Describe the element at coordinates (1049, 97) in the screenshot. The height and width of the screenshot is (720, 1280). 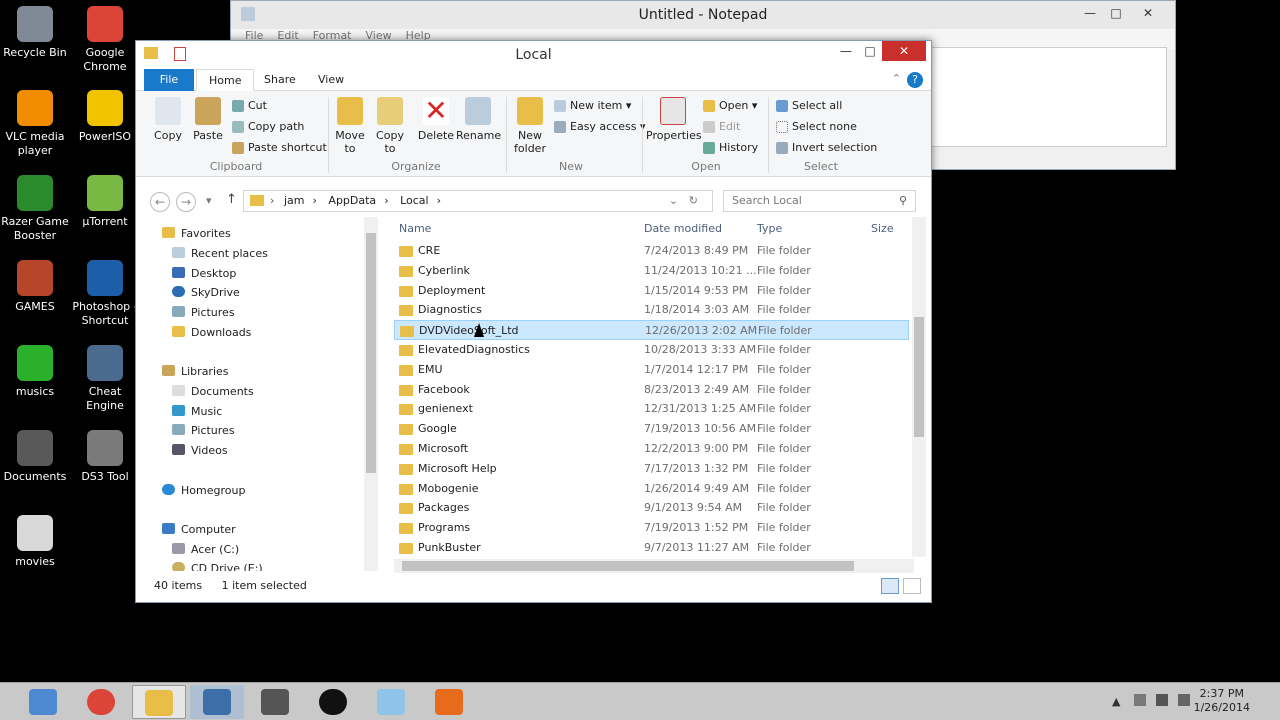
I see `notepad-text-area` at that location.